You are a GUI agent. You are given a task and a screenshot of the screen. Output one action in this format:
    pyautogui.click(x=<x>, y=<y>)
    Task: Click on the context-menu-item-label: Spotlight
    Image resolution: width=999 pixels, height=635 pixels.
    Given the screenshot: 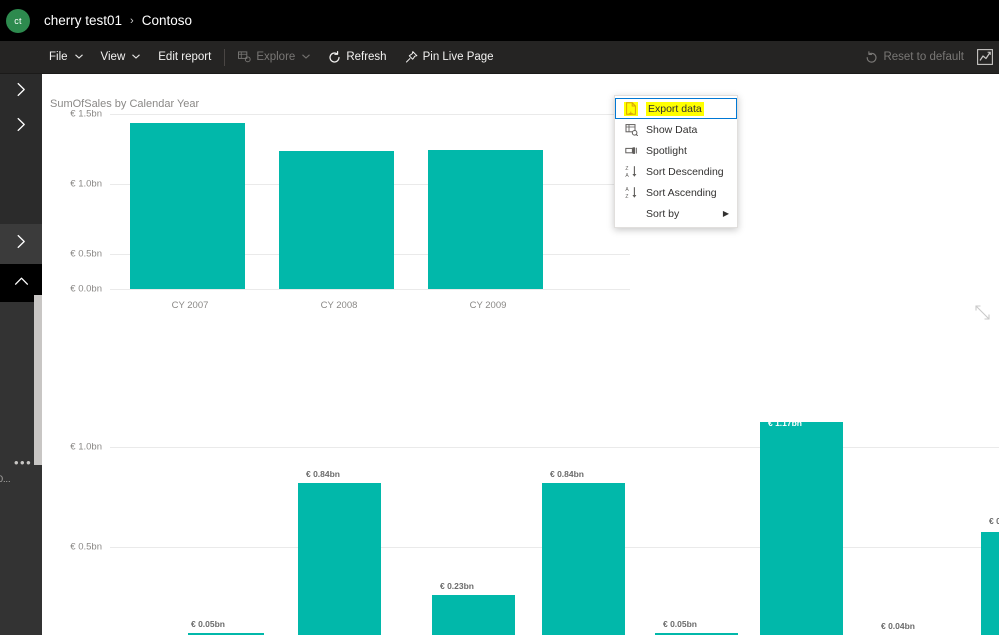 What is the action you would take?
    pyautogui.click(x=666, y=150)
    